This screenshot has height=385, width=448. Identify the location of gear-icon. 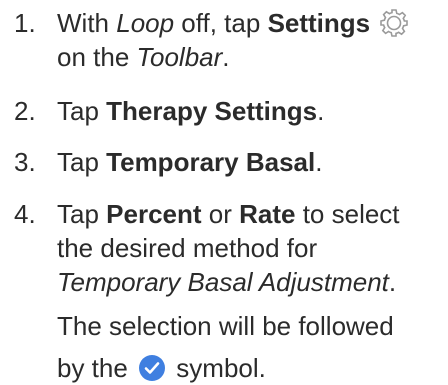
(394, 23).